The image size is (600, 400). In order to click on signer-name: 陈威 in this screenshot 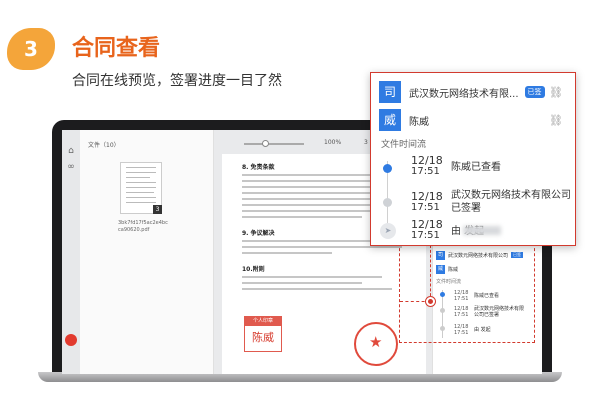, I will do `click(419, 122)`.